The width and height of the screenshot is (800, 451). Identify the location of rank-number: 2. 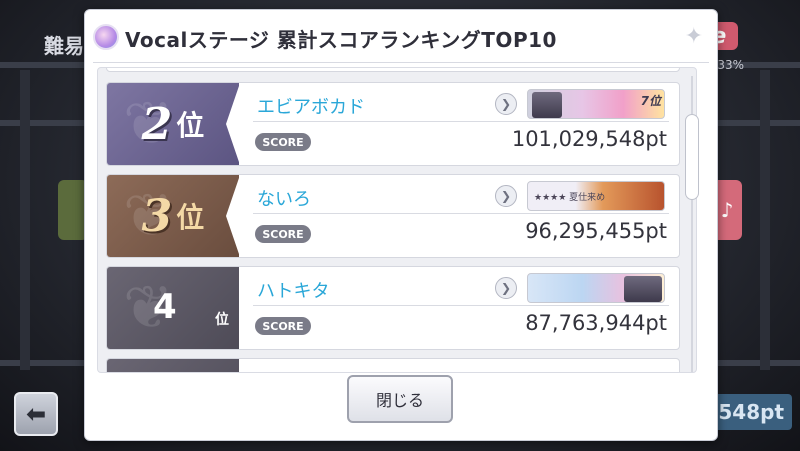
(157, 124).